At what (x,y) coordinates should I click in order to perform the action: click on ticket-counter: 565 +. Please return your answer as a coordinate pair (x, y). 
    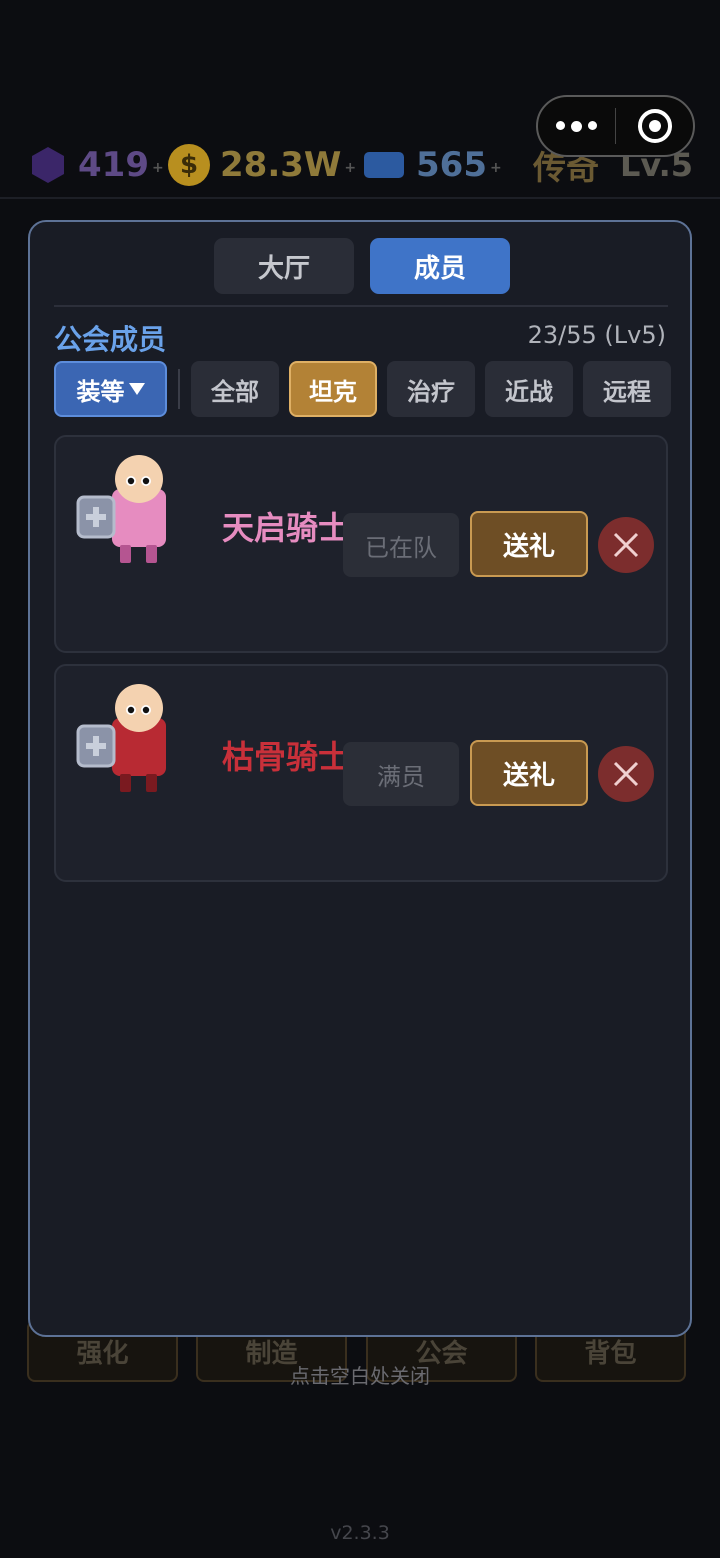
    Looking at the image, I should click on (433, 165).